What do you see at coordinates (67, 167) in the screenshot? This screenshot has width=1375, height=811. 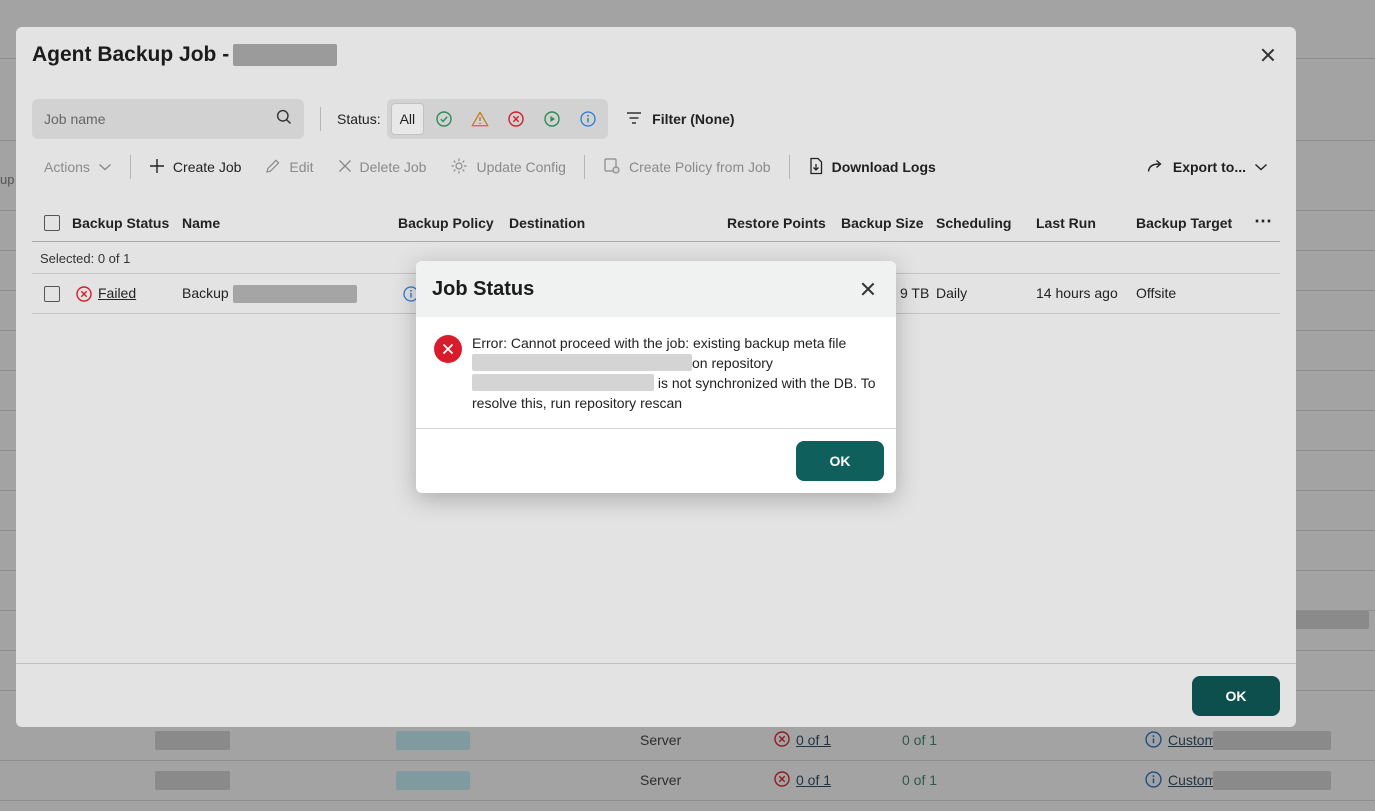 I see `actions-label: Actions` at bounding box center [67, 167].